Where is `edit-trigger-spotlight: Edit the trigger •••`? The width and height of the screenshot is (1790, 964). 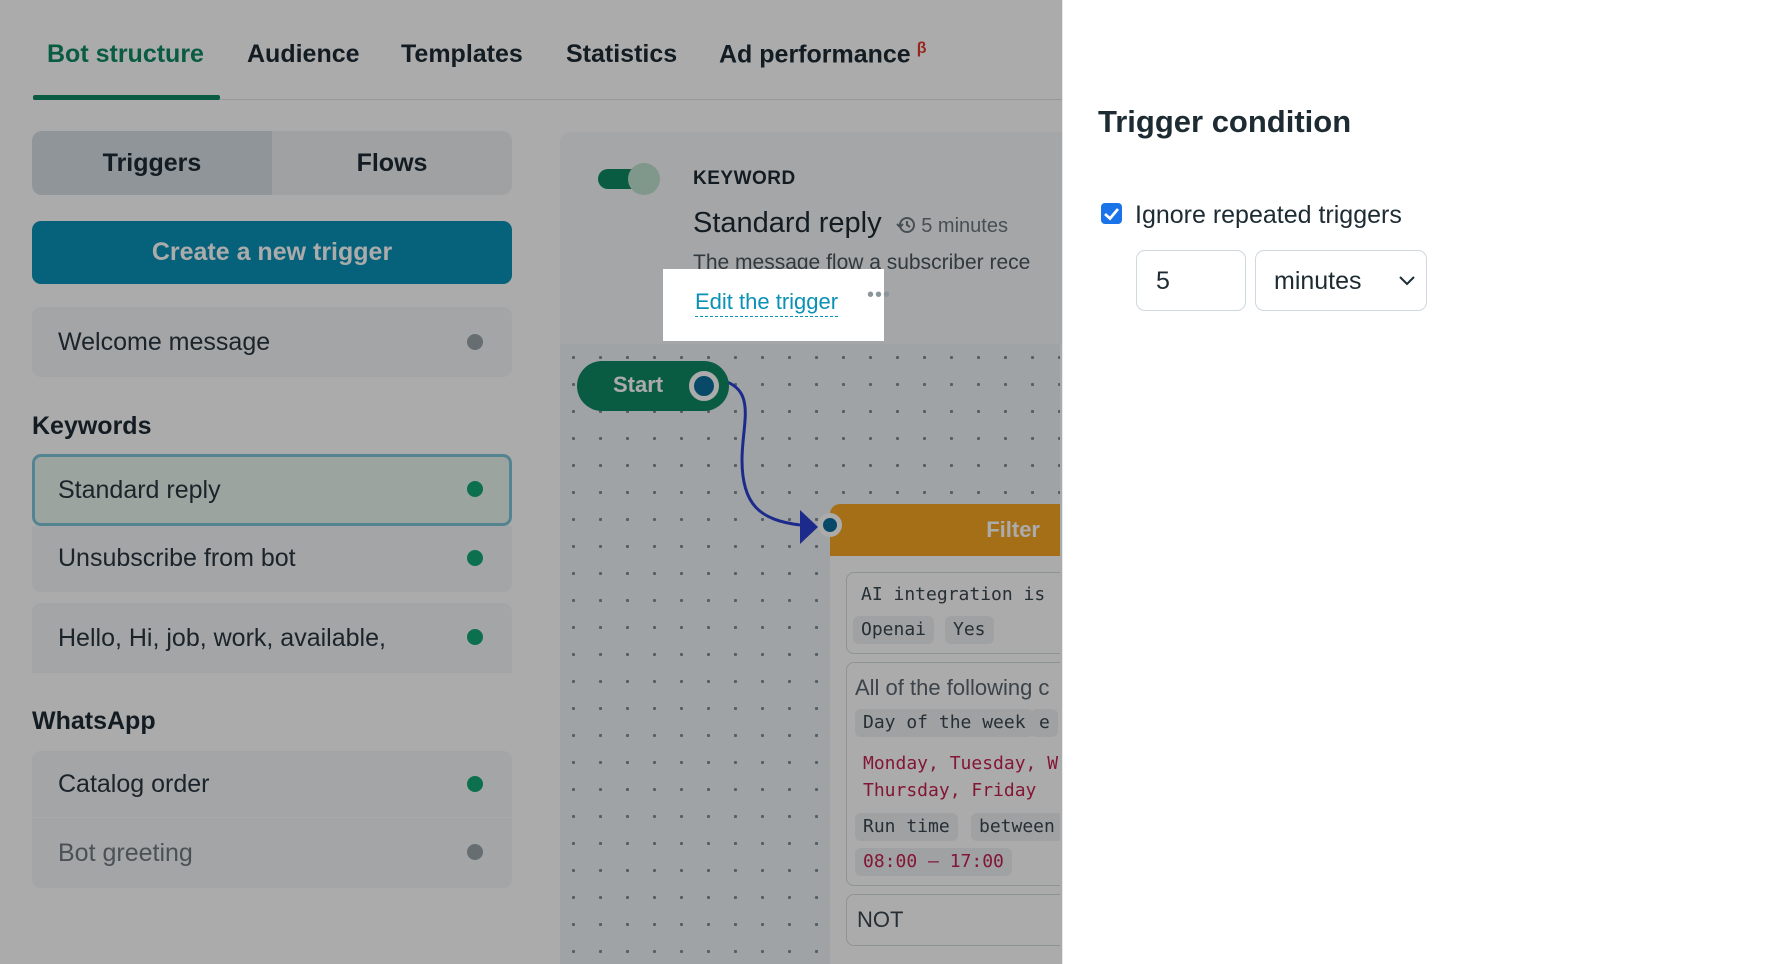 edit-trigger-spotlight: Edit the trigger ••• is located at coordinates (776, 305).